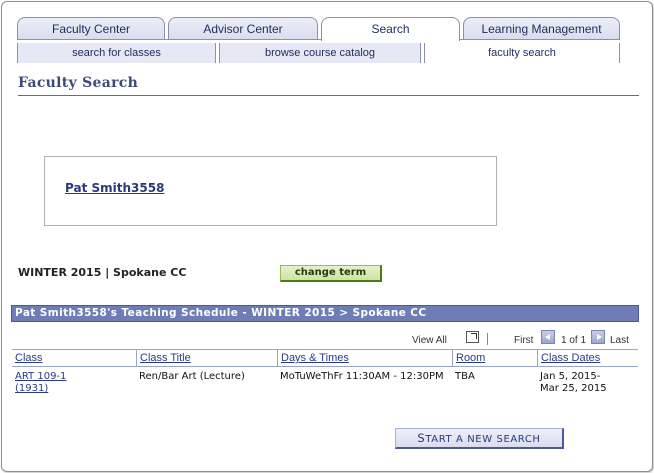  I want to click on change-term-button: change term, so click(331, 273).